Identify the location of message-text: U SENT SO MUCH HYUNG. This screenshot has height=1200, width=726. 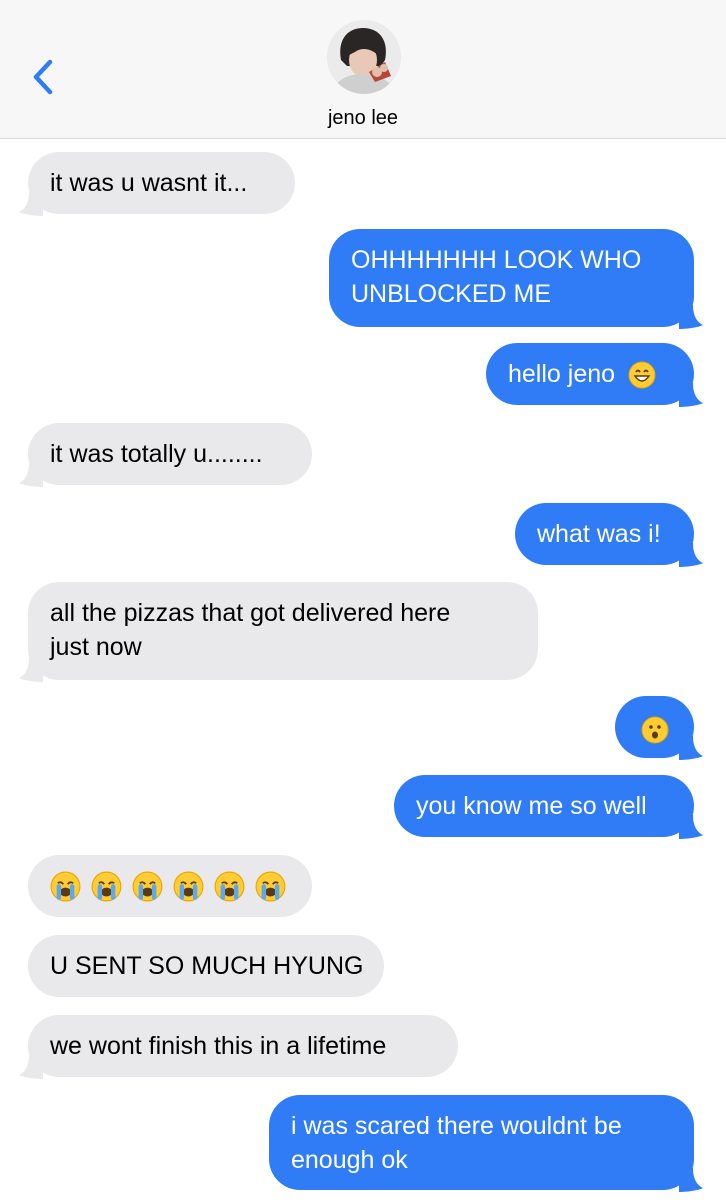
(207, 966).